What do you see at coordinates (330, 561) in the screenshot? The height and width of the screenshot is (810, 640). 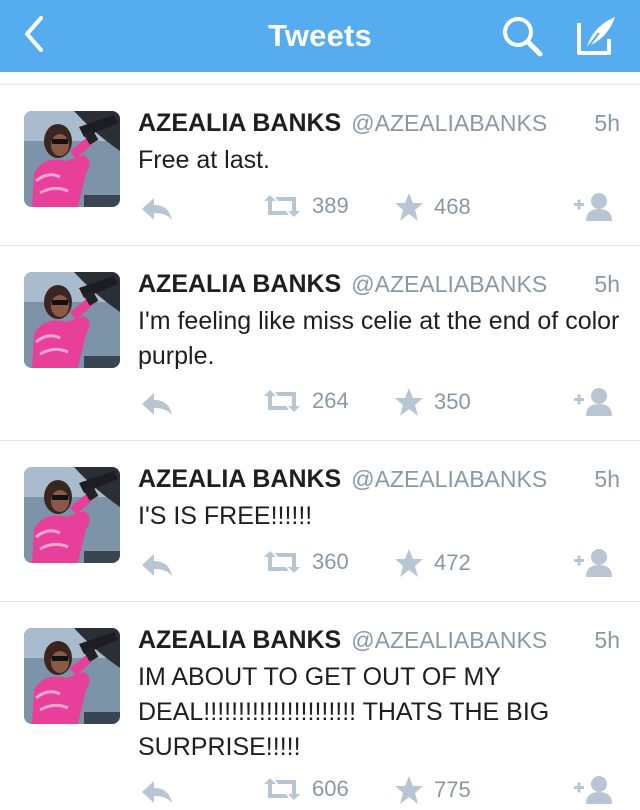 I see `retweet-count: 360` at bounding box center [330, 561].